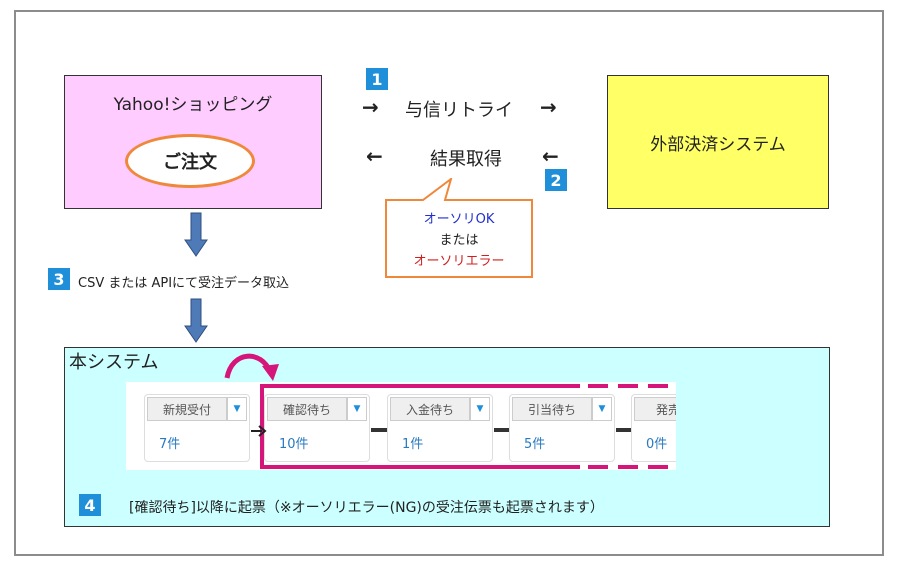 The height and width of the screenshot is (570, 897). What do you see at coordinates (90, 505) in the screenshot?
I see `step4-badge: 4` at bounding box center [90, 505].